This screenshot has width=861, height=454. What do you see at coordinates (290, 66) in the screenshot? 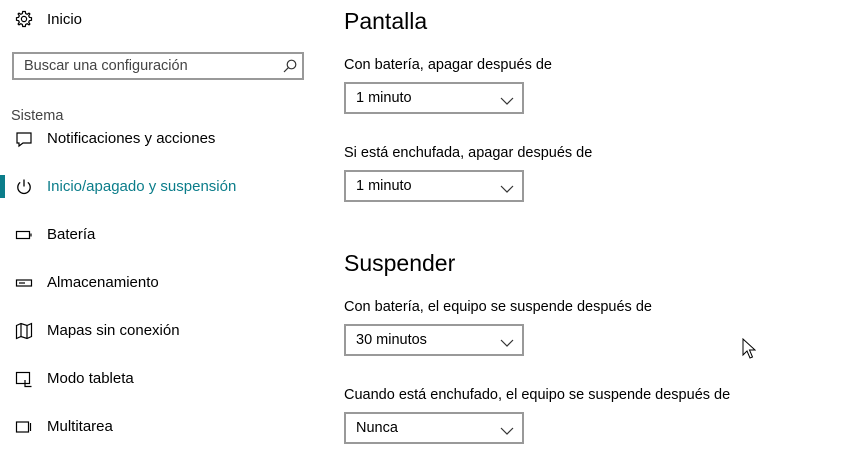
I see `search-icon` at bounding box center [290, 66].